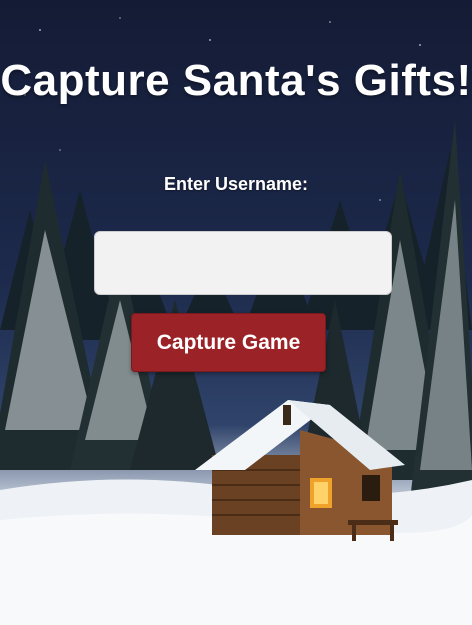  Describe the element at coordinates (243, 263) in the screenshot. I see `username-input` at that location.